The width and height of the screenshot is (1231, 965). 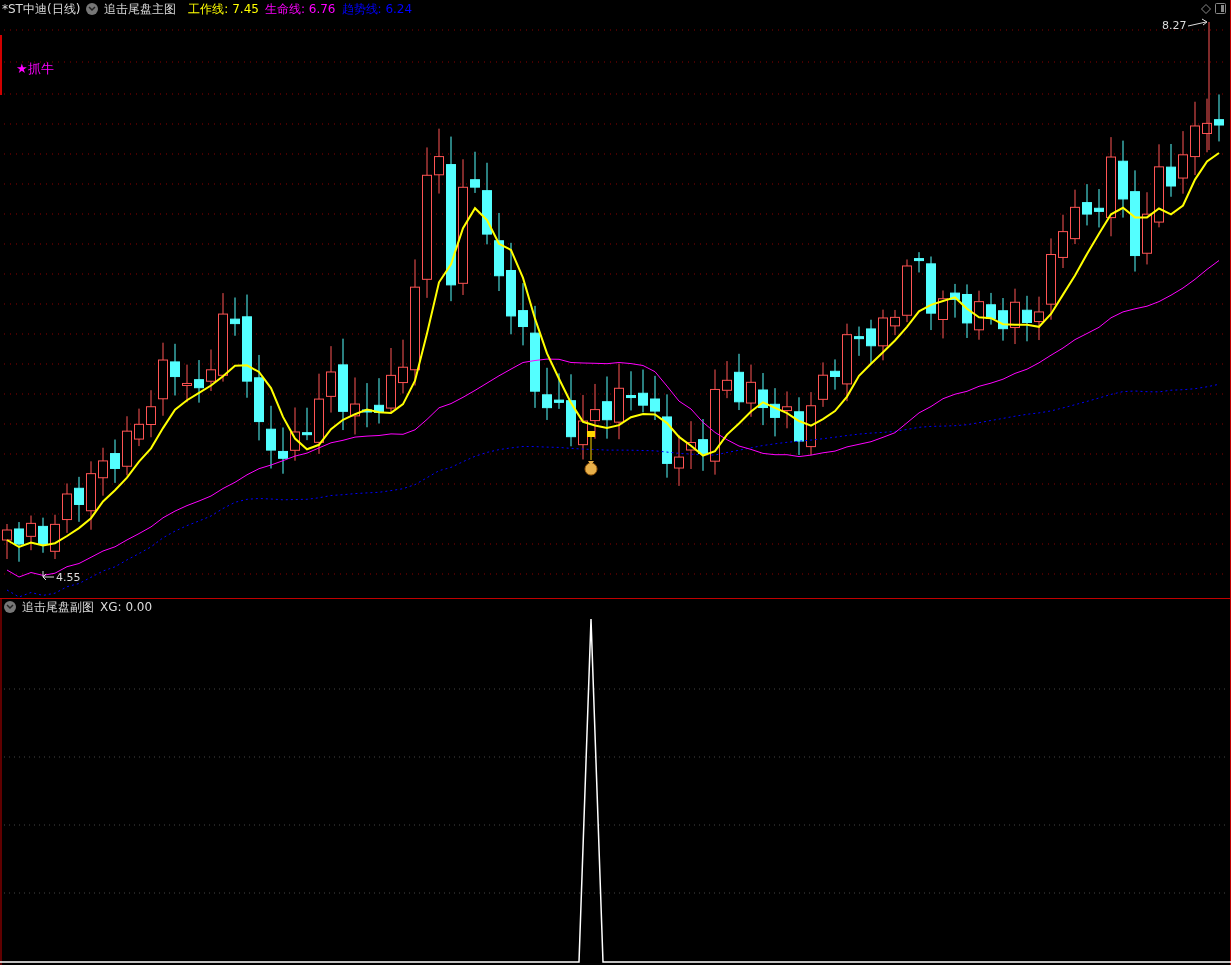 I want to click on signal-readout: XG: 0.00, so click(x=126, y=607).